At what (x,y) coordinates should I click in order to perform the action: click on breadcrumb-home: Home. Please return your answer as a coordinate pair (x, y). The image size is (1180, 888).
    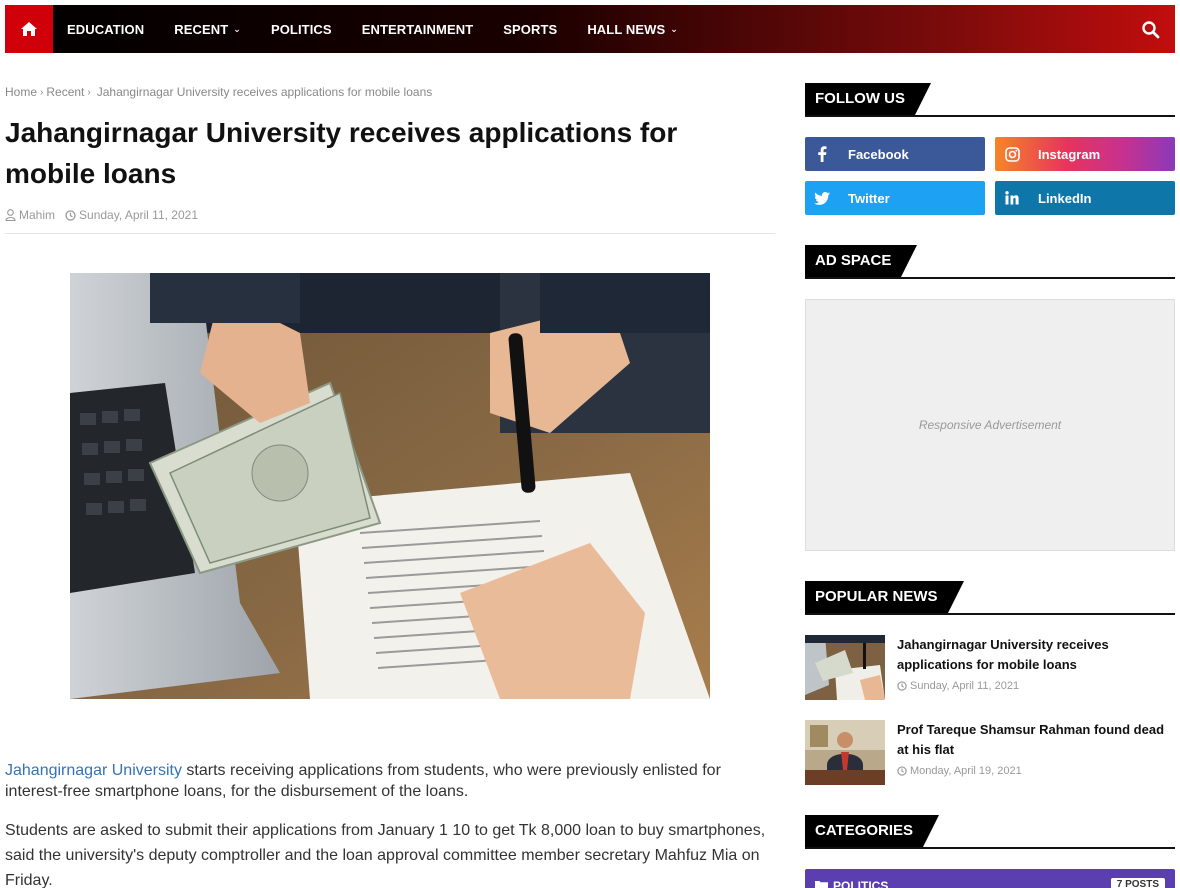
    Looking at the image, I should click on (21, 92).